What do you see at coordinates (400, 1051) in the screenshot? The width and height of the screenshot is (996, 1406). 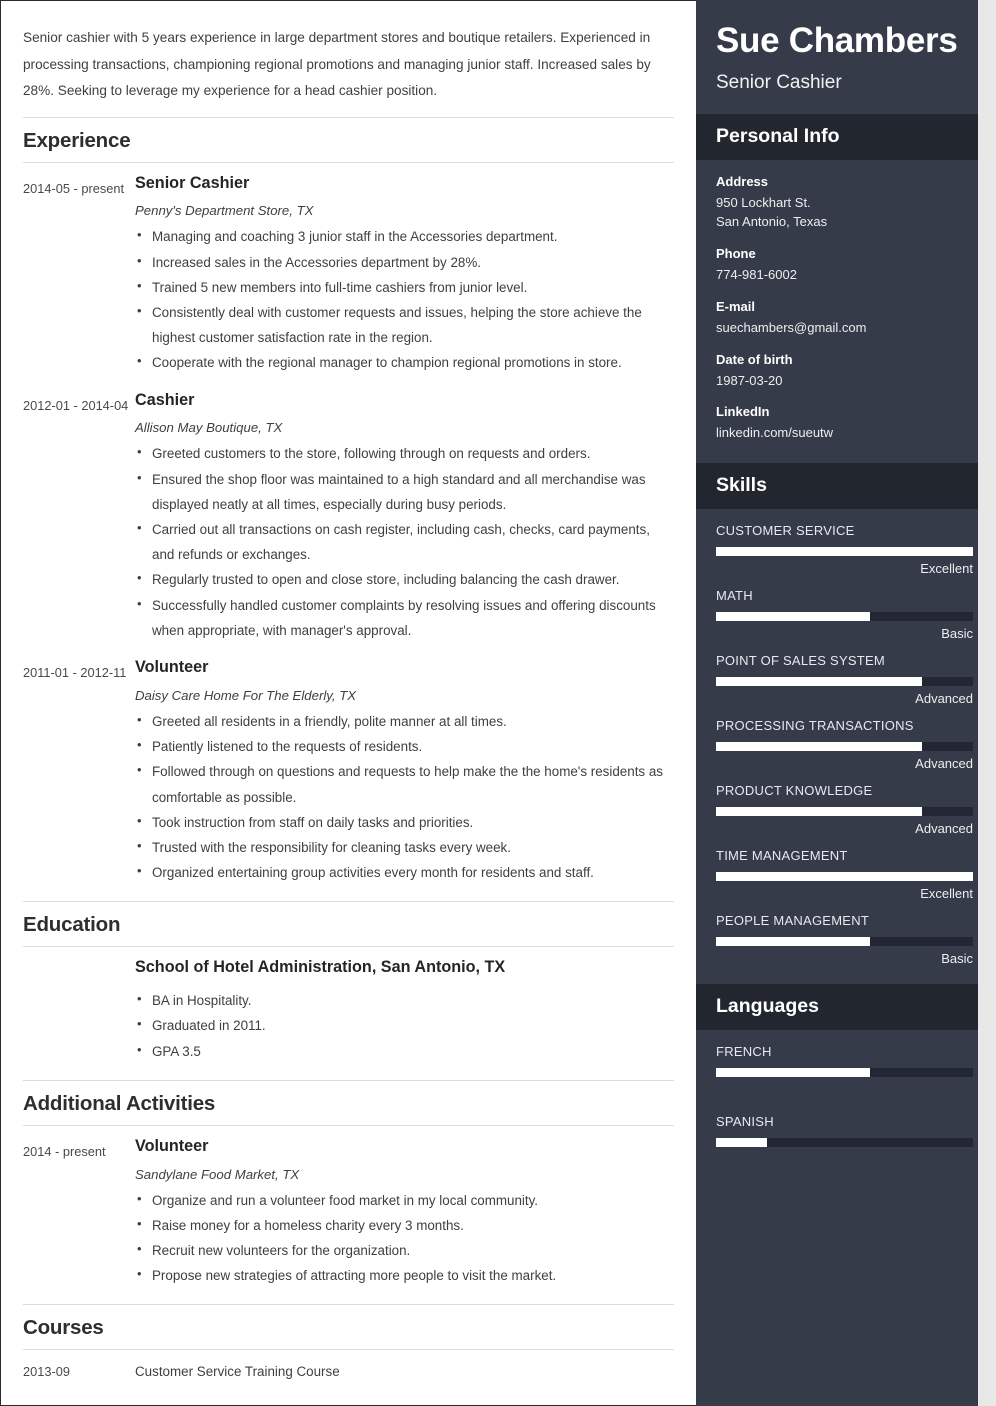 I see `entry-bullet: GPA 3.5` at bounding box center [400, 1051].